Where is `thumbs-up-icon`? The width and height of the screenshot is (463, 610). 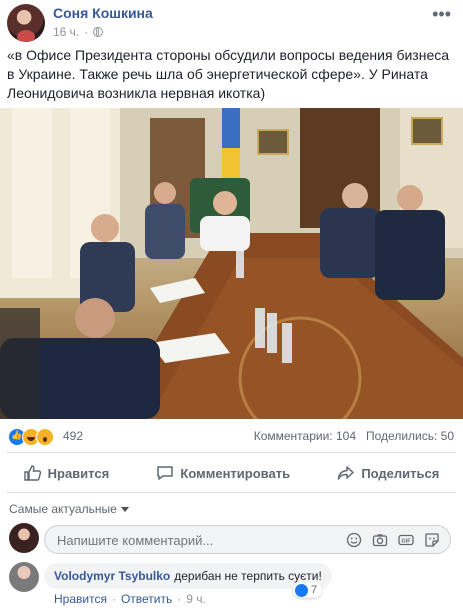
thumbs-up-icon is located at coordinates (32, 473).